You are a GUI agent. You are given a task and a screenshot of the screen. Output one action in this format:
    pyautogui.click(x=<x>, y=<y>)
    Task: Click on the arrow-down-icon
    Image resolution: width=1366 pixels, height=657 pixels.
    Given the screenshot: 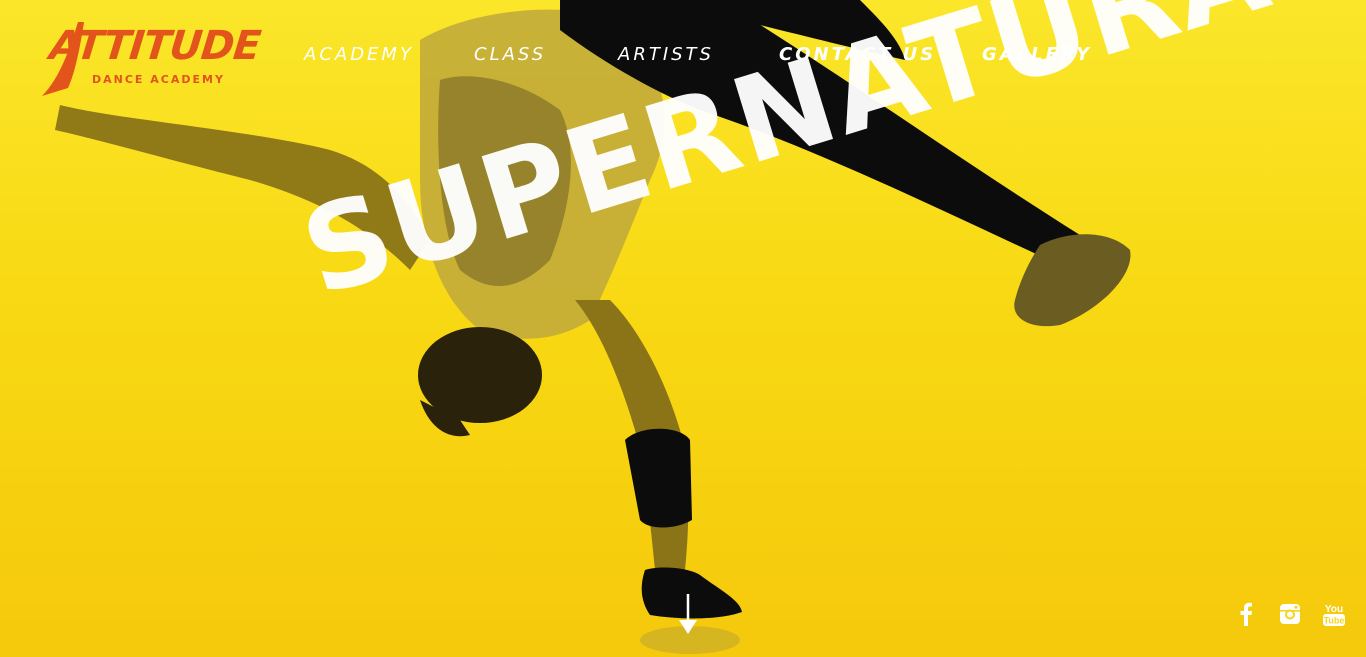 What is the action you would take?
    pyautogui.click(x=688, y=614)
    